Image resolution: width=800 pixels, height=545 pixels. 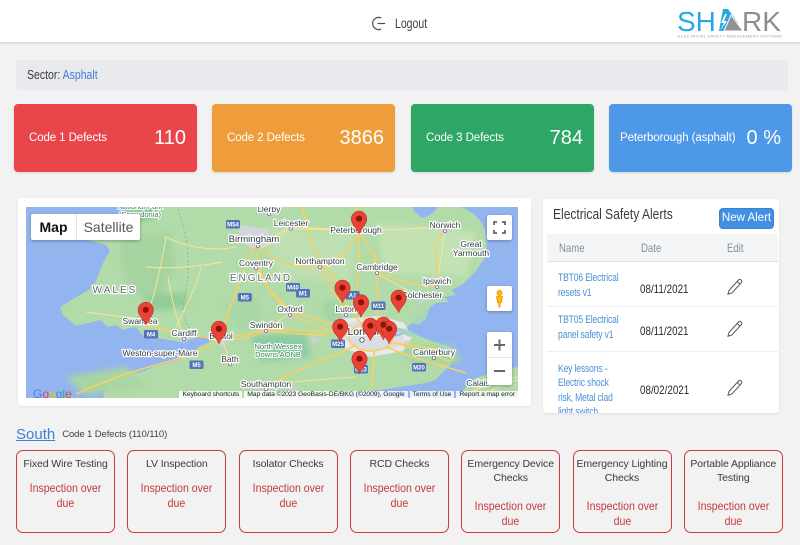 What do you see at coordinates (293, 289) in the screenshot?
I see `svg-text: M40` at bounding box center [293, 289].